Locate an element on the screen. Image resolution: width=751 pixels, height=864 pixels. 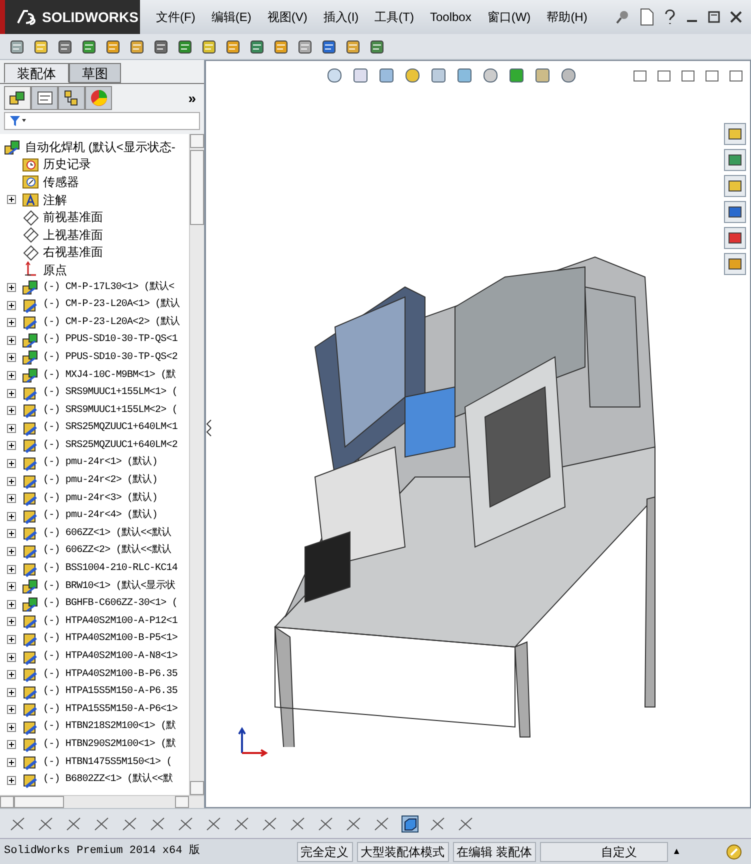
tree-item: 前视基准面 is located at coordinates (73, 217).